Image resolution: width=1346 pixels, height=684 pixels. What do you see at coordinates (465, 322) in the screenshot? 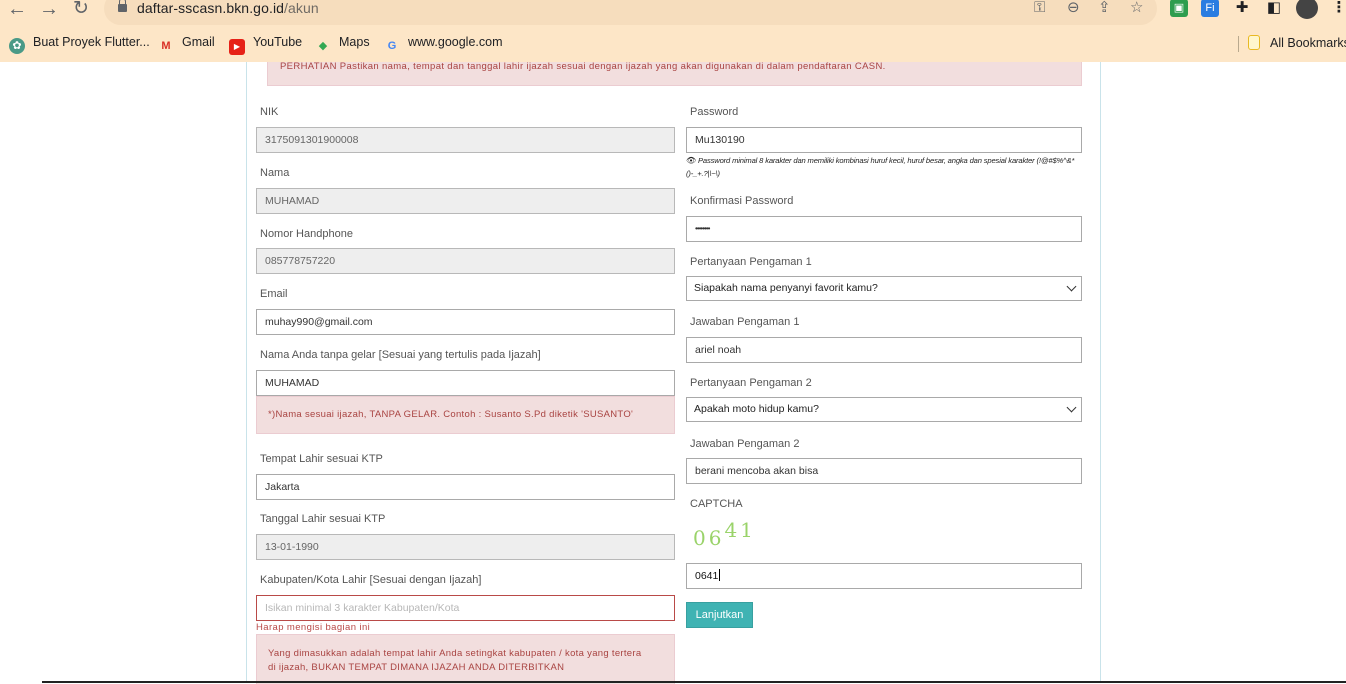
I see `email-field: muhay990@gmail.com` at bounding box center [465, 322].